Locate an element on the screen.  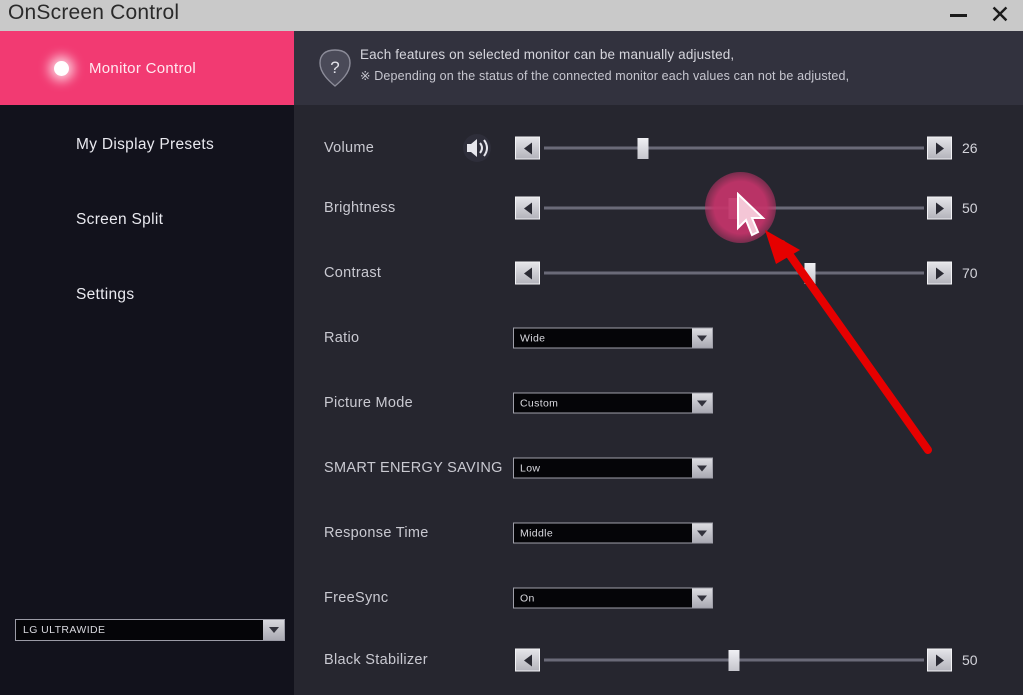
contrast-decrease-button is located at coordinates (527, 273).